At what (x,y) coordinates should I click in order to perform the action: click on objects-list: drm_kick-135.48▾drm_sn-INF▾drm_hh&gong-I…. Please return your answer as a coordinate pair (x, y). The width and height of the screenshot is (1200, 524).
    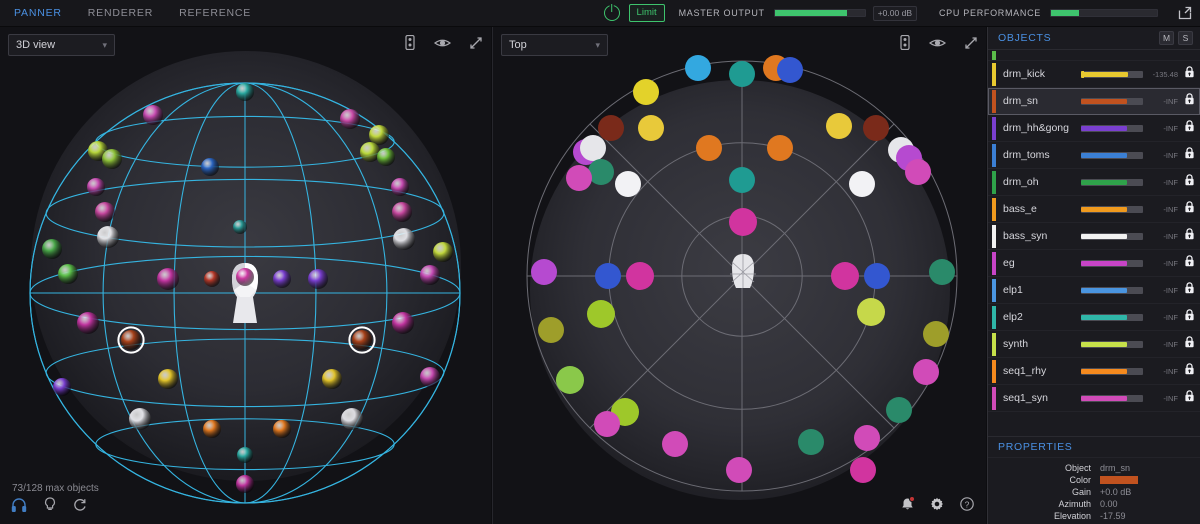
    Looking at the image, I should click on (1094, 248).